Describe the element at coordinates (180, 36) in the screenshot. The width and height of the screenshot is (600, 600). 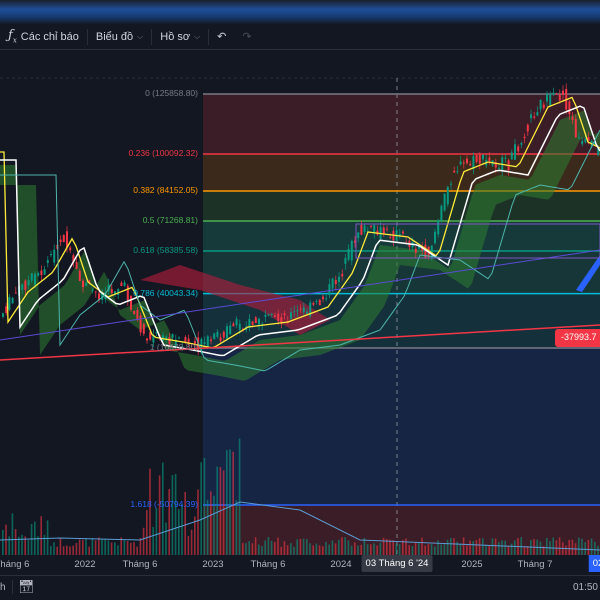
I see `profile-menu-button: Hồ sơ ⌵` at that location.